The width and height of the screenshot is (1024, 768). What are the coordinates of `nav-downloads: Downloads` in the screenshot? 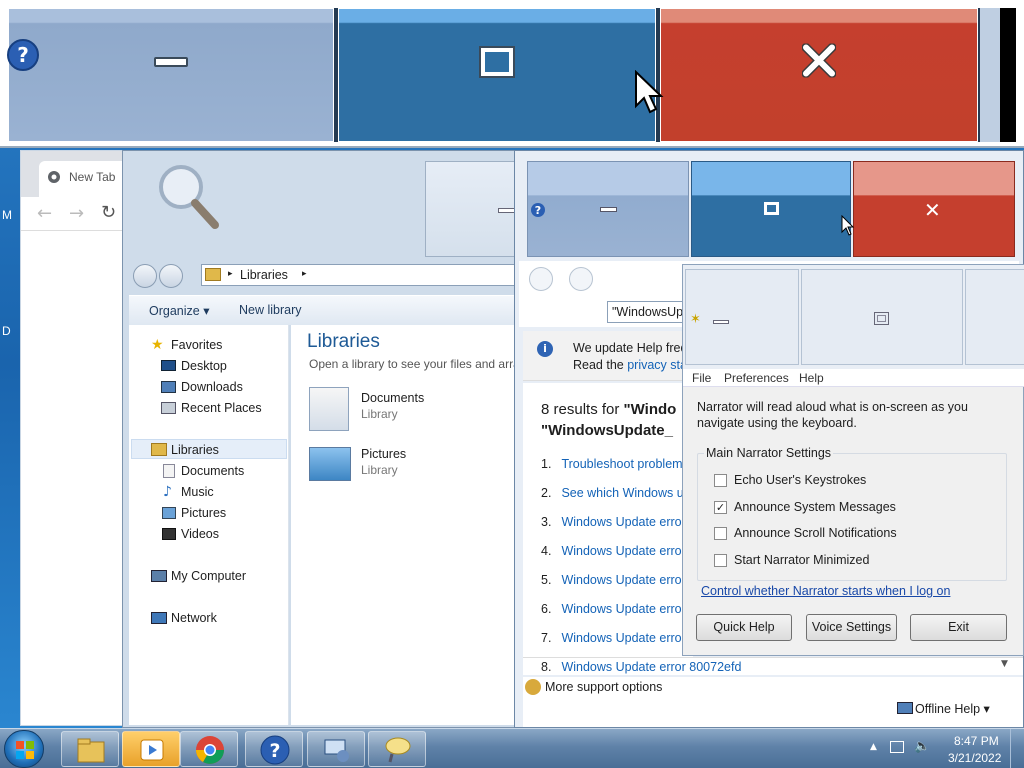 It's located at (212, 387).